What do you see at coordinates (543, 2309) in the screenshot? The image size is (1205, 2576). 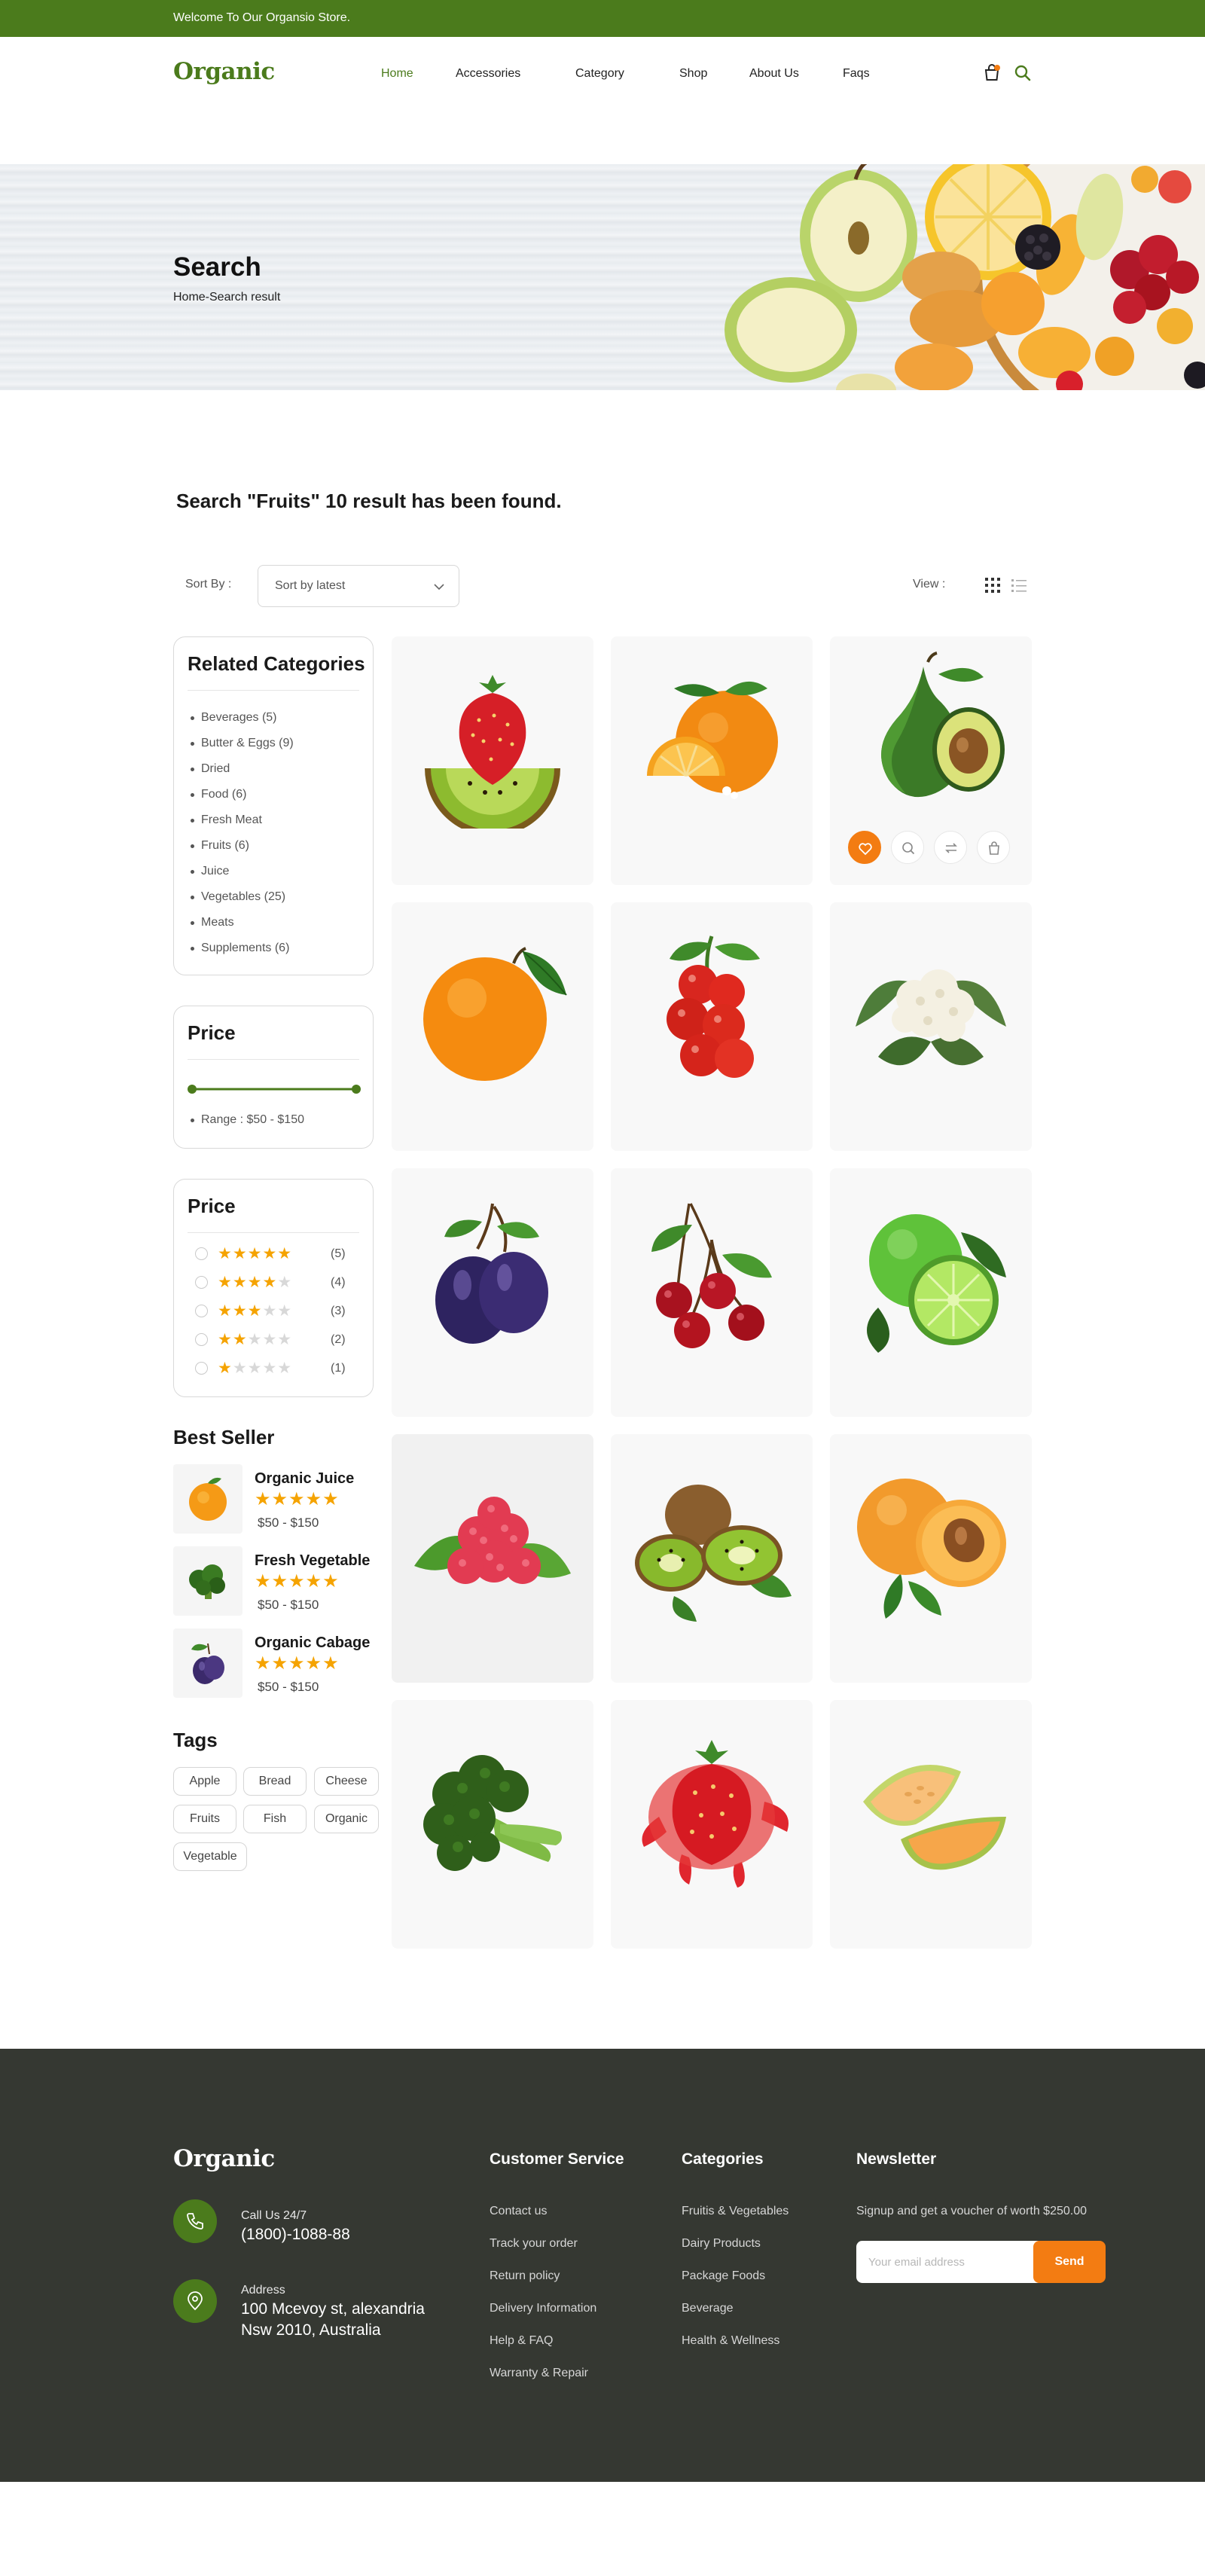 I see `footer-link: Delivery Information` at bounding box center [543, 2309].